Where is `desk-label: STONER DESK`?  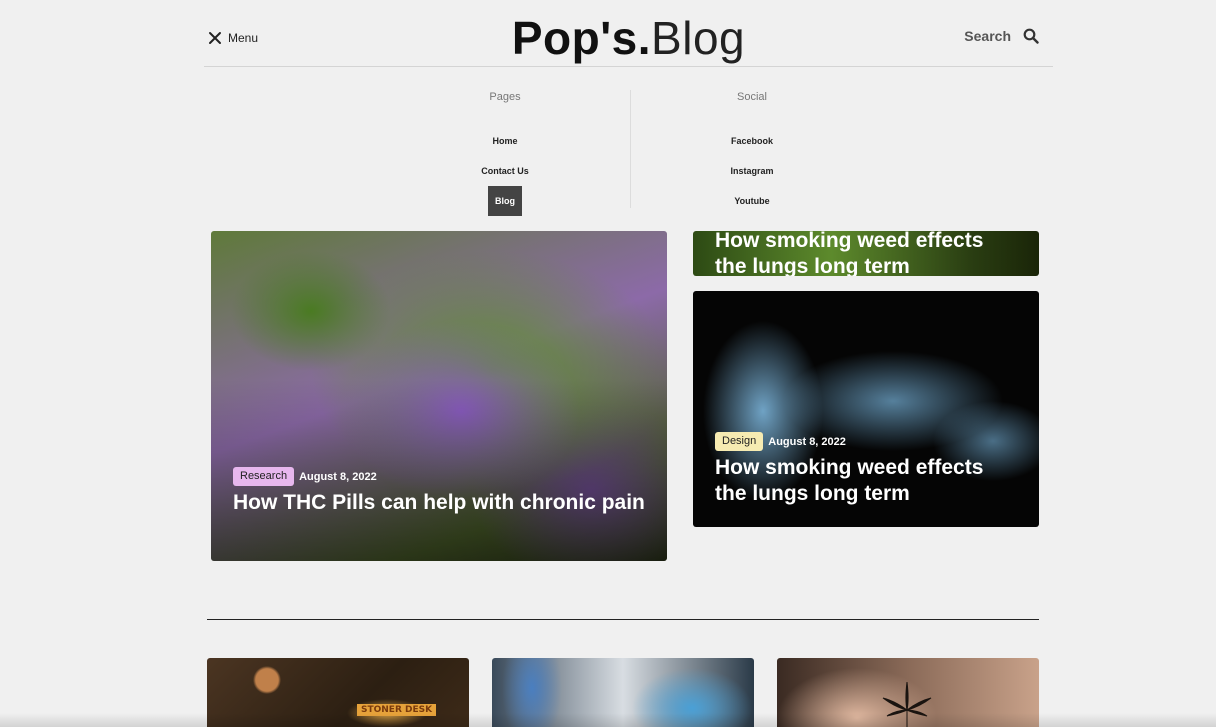 desk-label: STONER DESK is located at coordinates (397, 710).